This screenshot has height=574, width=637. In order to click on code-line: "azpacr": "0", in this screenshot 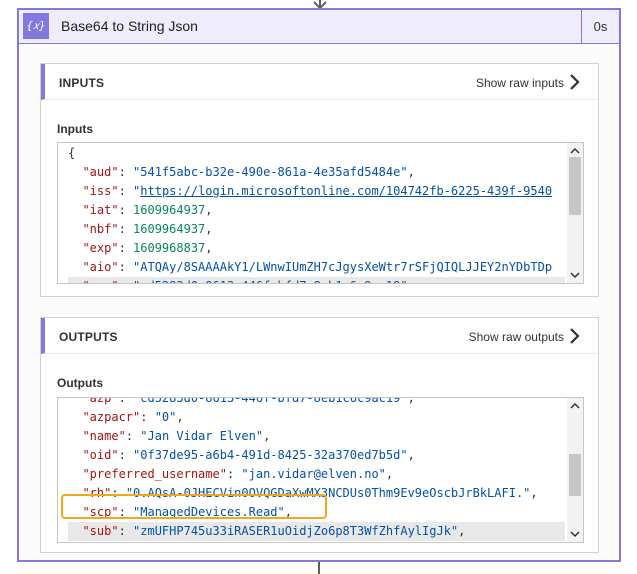, I will do `click(316, 417)`.